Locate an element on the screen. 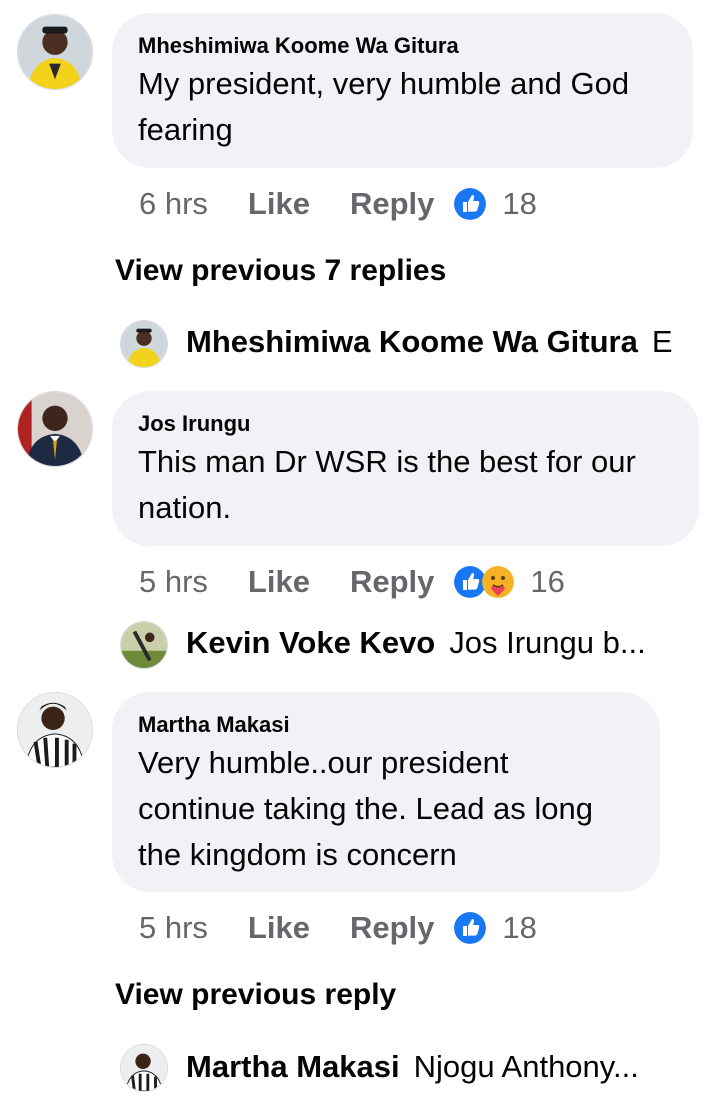  reaction-summary: 16 is located at coordinates (509, 582).